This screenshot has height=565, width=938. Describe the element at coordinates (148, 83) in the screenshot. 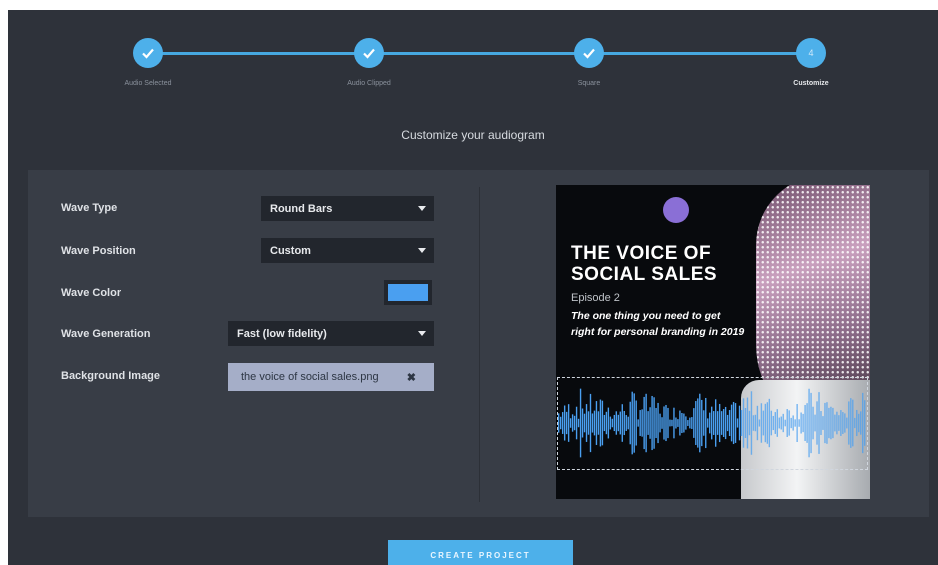

I see `step-1-label: Audio Selected` at that location.